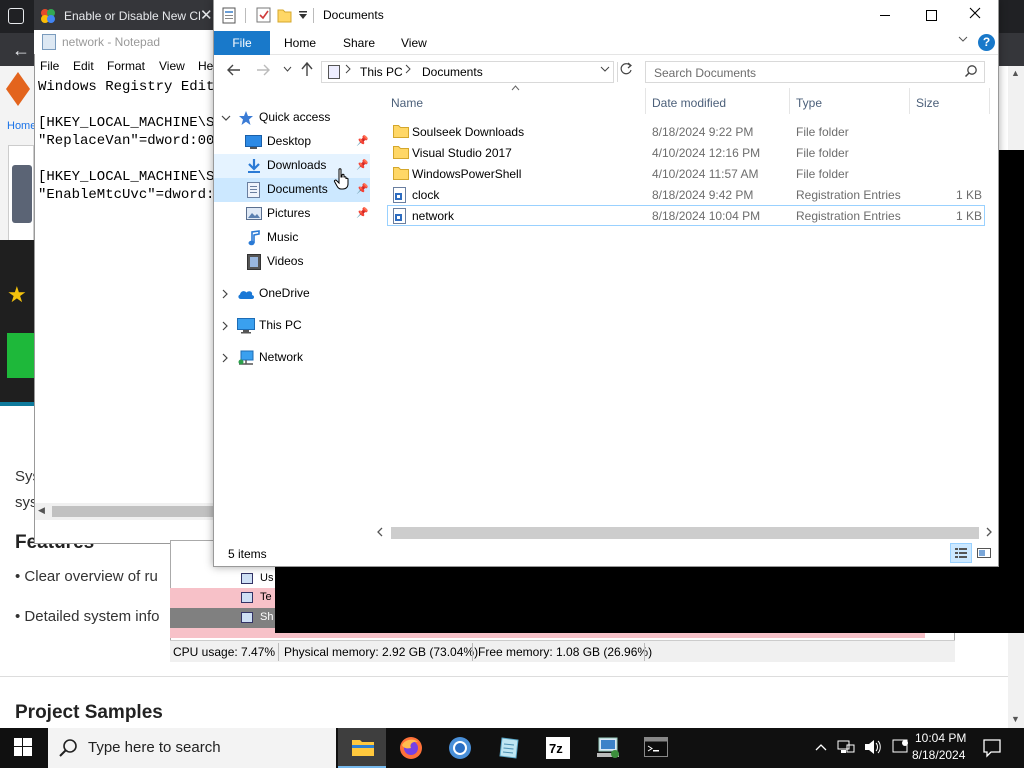  Describe the element at coordinates (605, 69) in the screenshot. I see `address-dropdown-chevron-icon` at that location.